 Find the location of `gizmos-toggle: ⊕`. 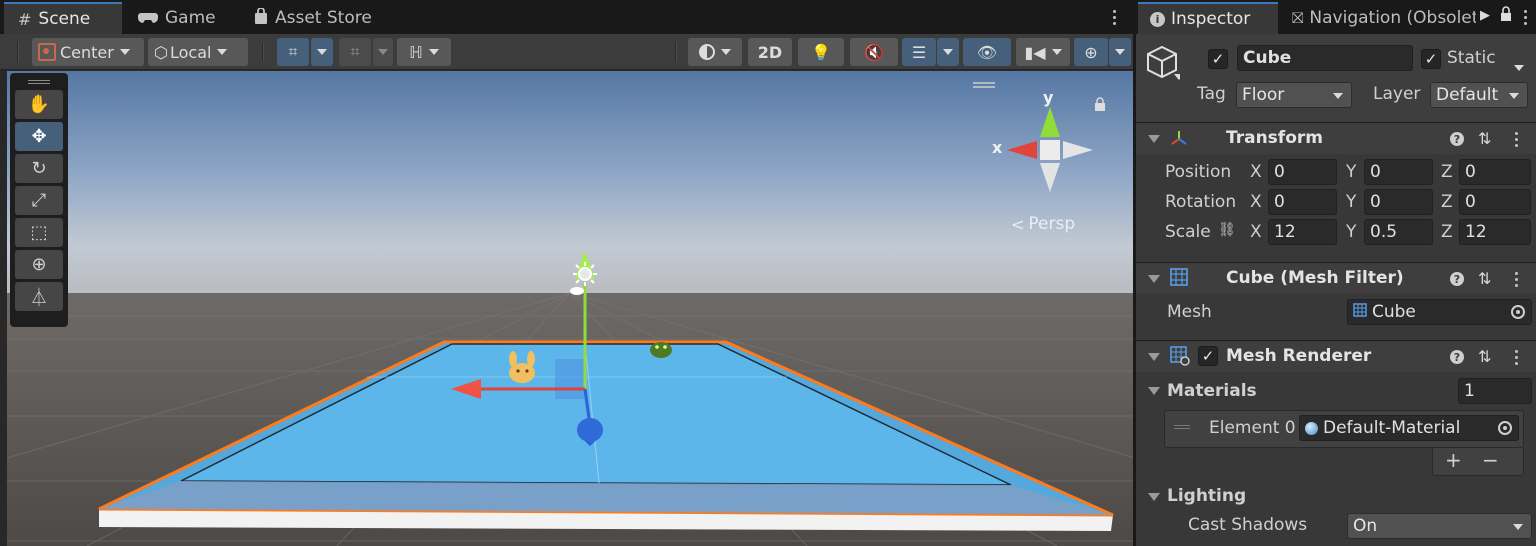

gizmos-toggle: ⊕ is located at coordinates (1091, 52).